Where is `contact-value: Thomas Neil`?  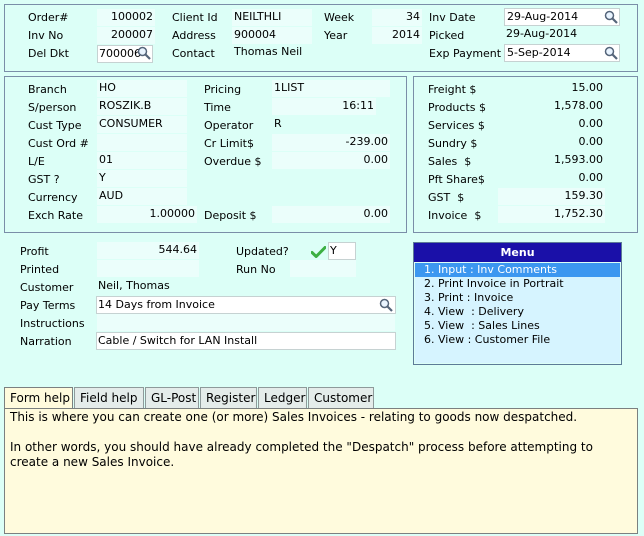 contact-value: Thomas Neil is located at coordinates (268, 51).